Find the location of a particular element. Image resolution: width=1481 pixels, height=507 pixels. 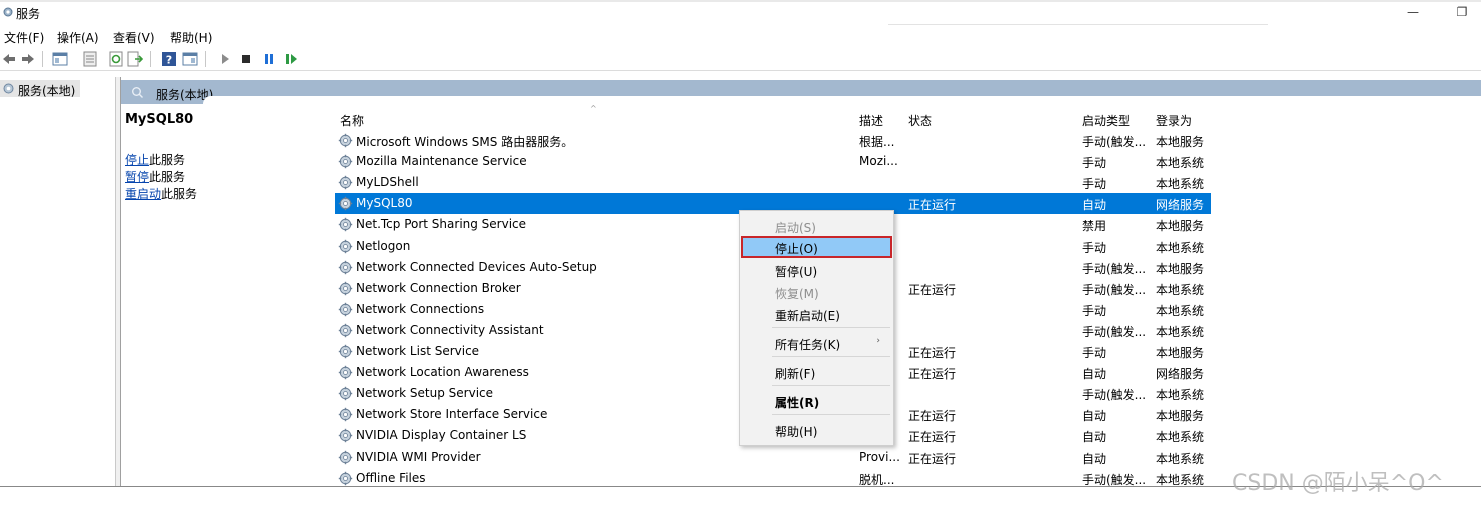

properties-icon is located at coordinates (90, 59).